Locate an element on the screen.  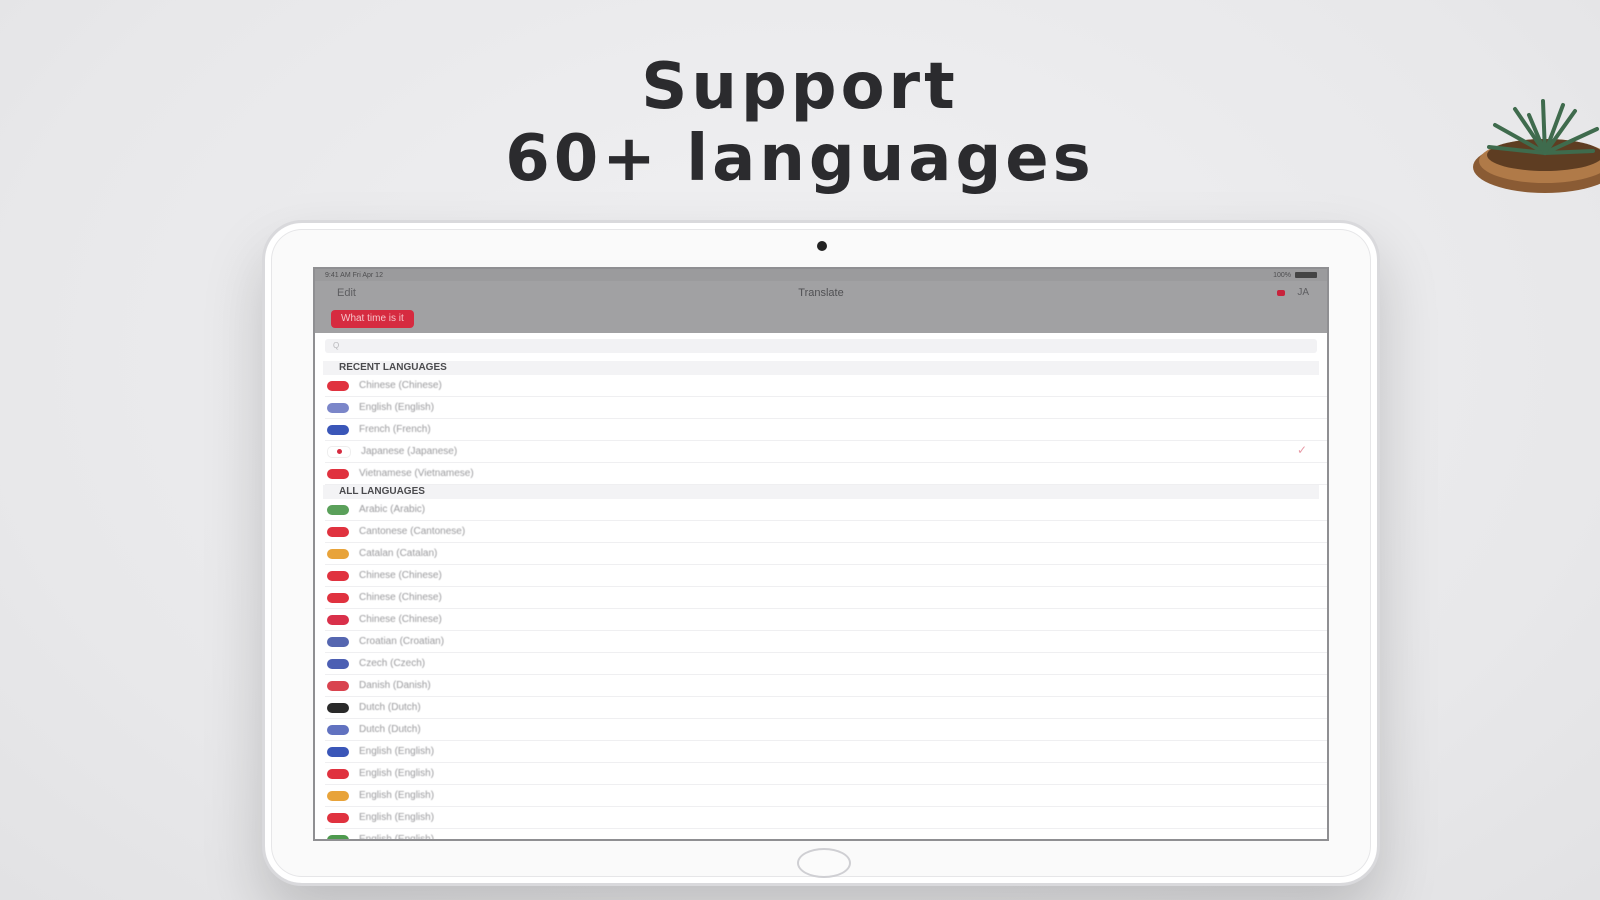
recent-languages-header: RECENT LANGUAGES is located at coordinates (821, 368).